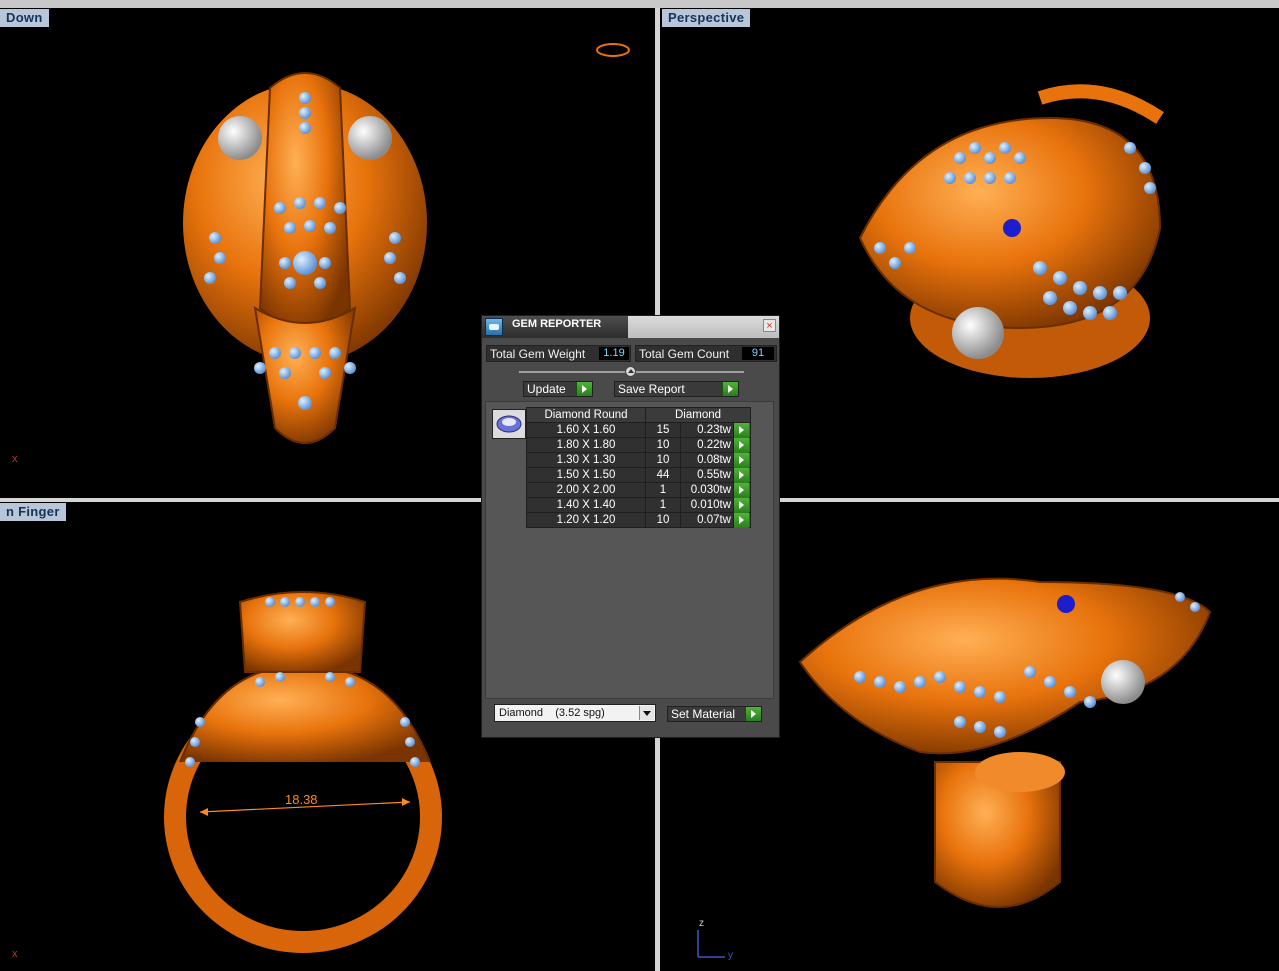 This screenshot has width=1279, height=971. I want to click on table-row: 2.00 X 2.00 1 0.030tw, so click(638, 490).